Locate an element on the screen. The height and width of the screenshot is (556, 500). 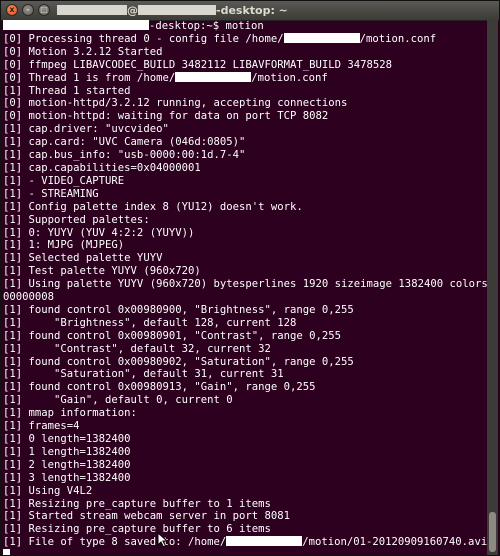
window-title-suffix: -desktop: ~ is located at coordinates (252, 10).